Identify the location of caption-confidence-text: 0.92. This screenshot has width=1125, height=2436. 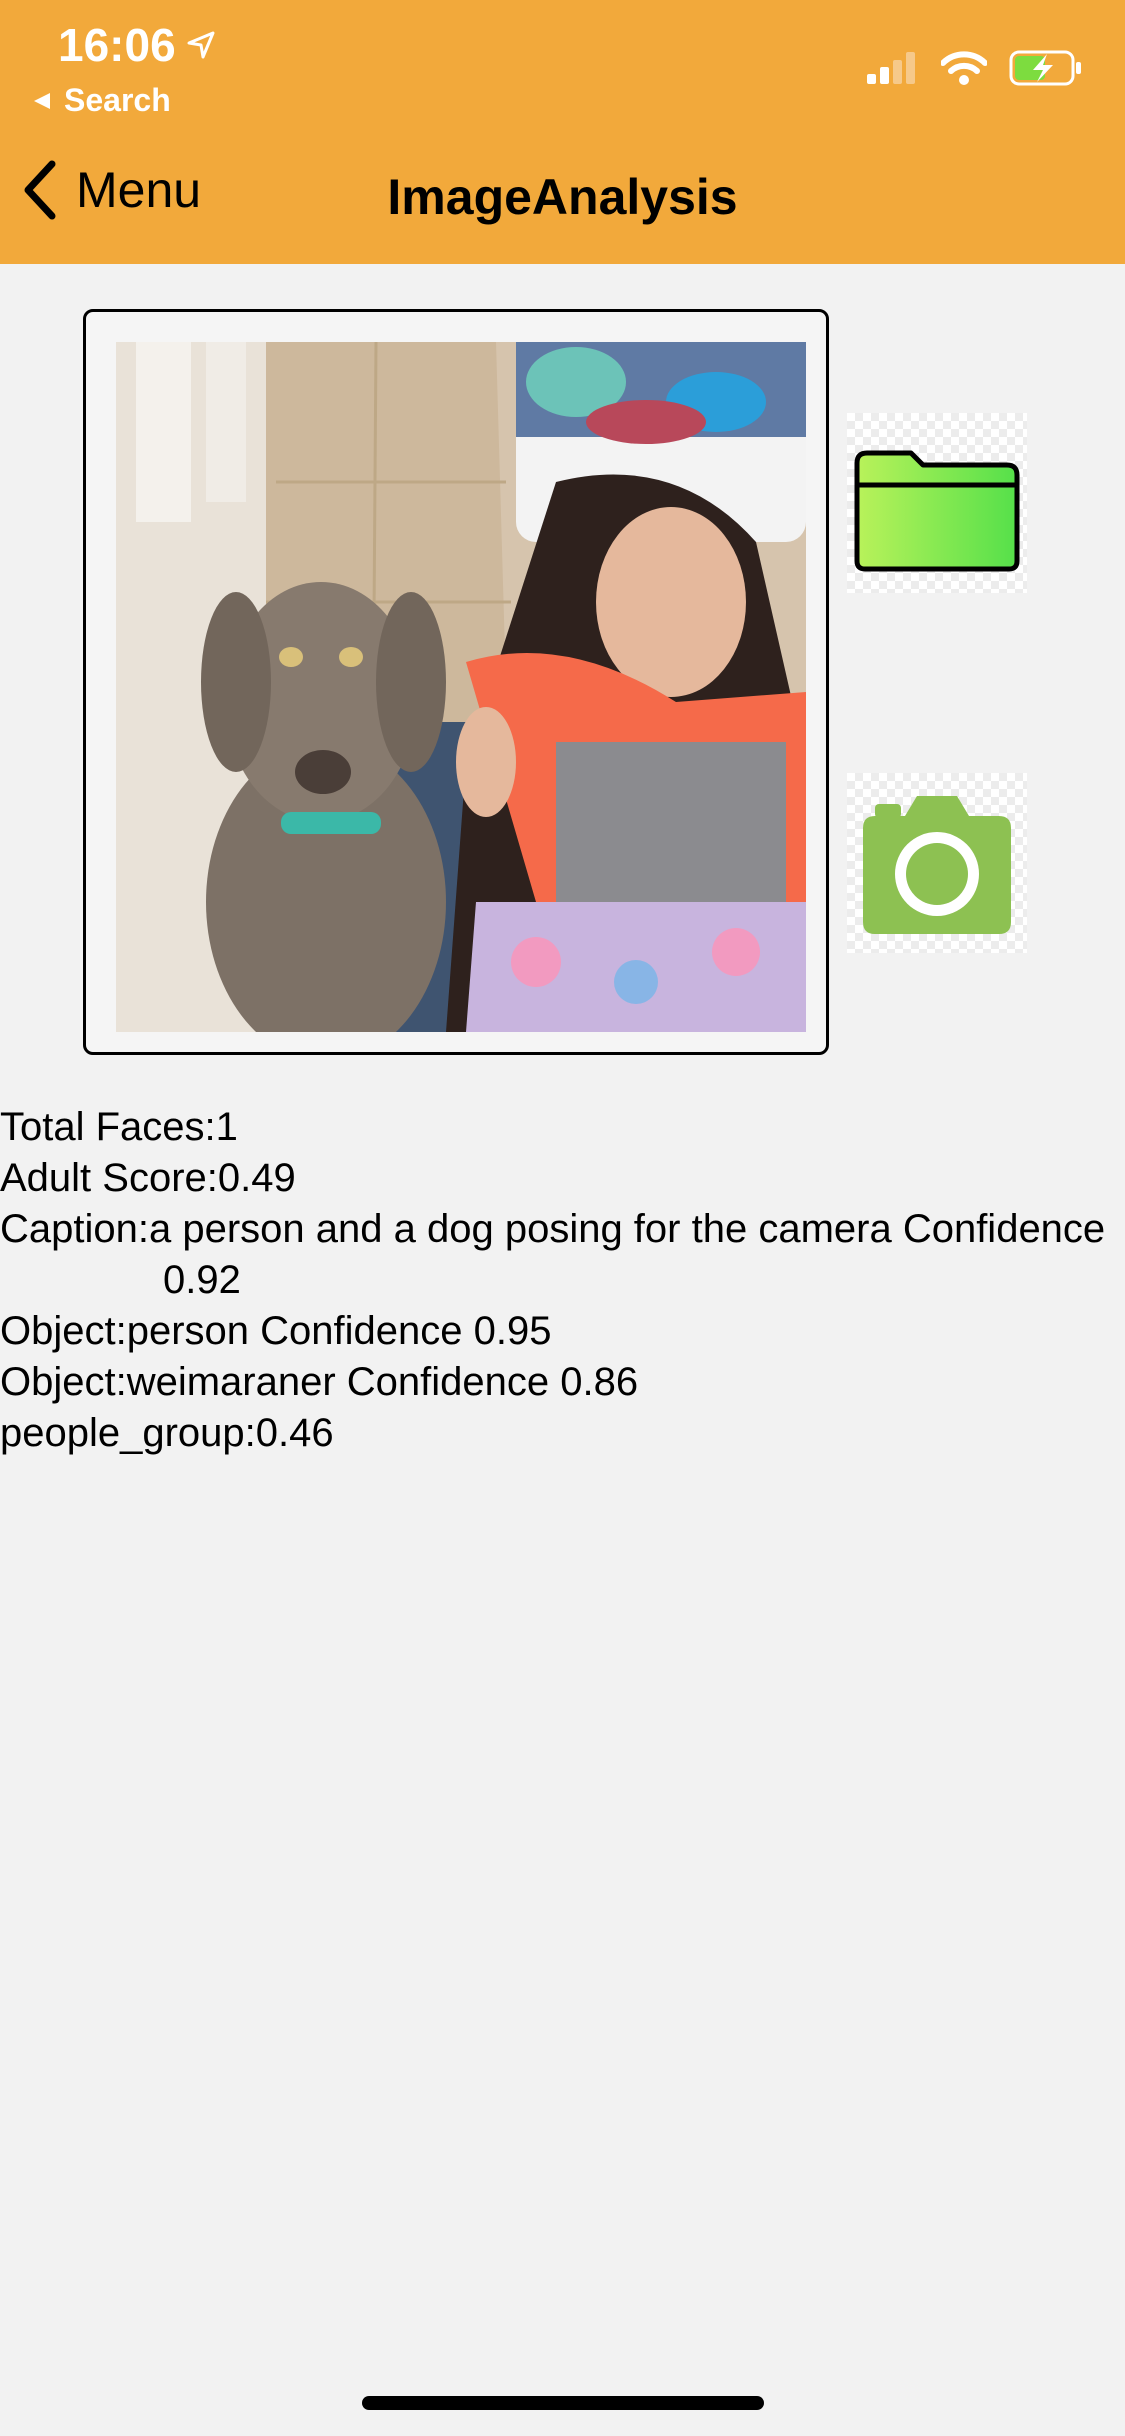
(202, 1280).